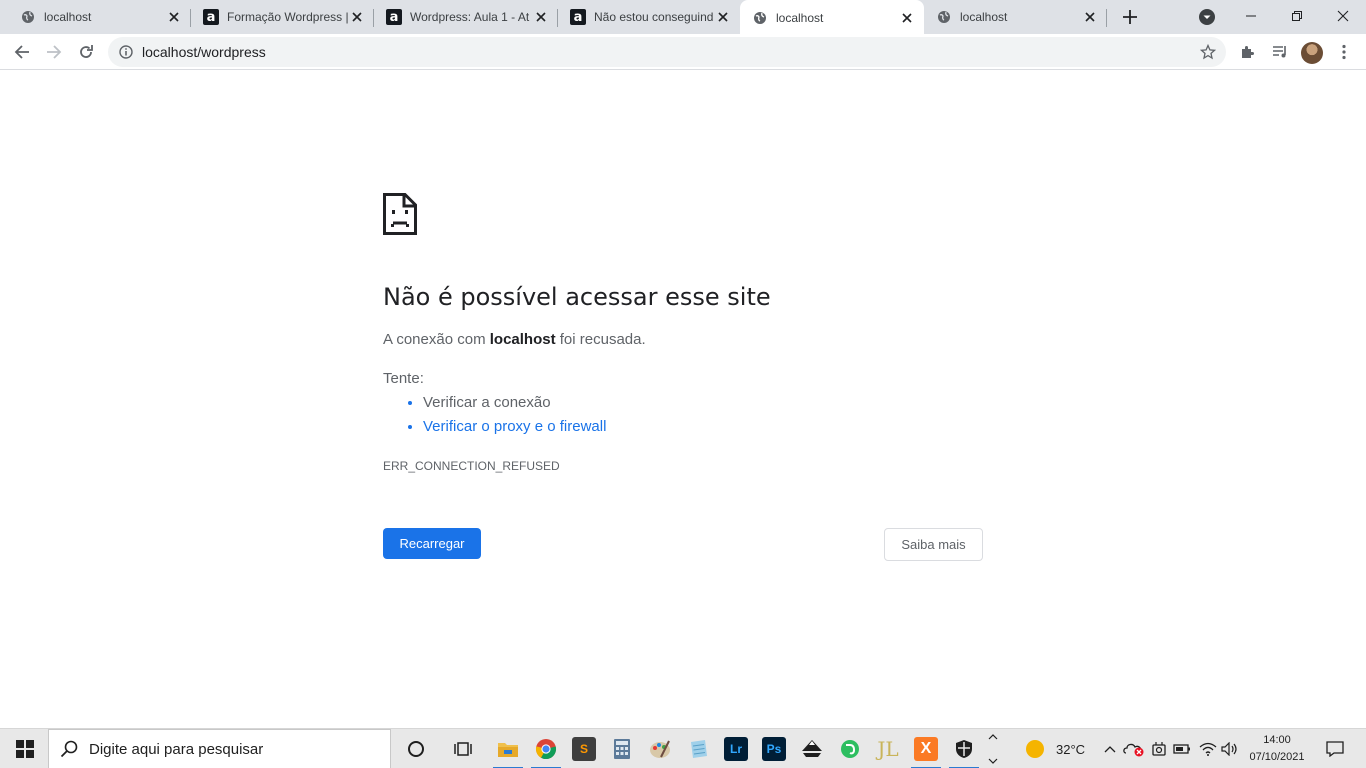 The height and width of the screenshot is (768, 1366). I want to click on check-proxy-link: Verificar o proxy e o firewall, so click(514, 426).